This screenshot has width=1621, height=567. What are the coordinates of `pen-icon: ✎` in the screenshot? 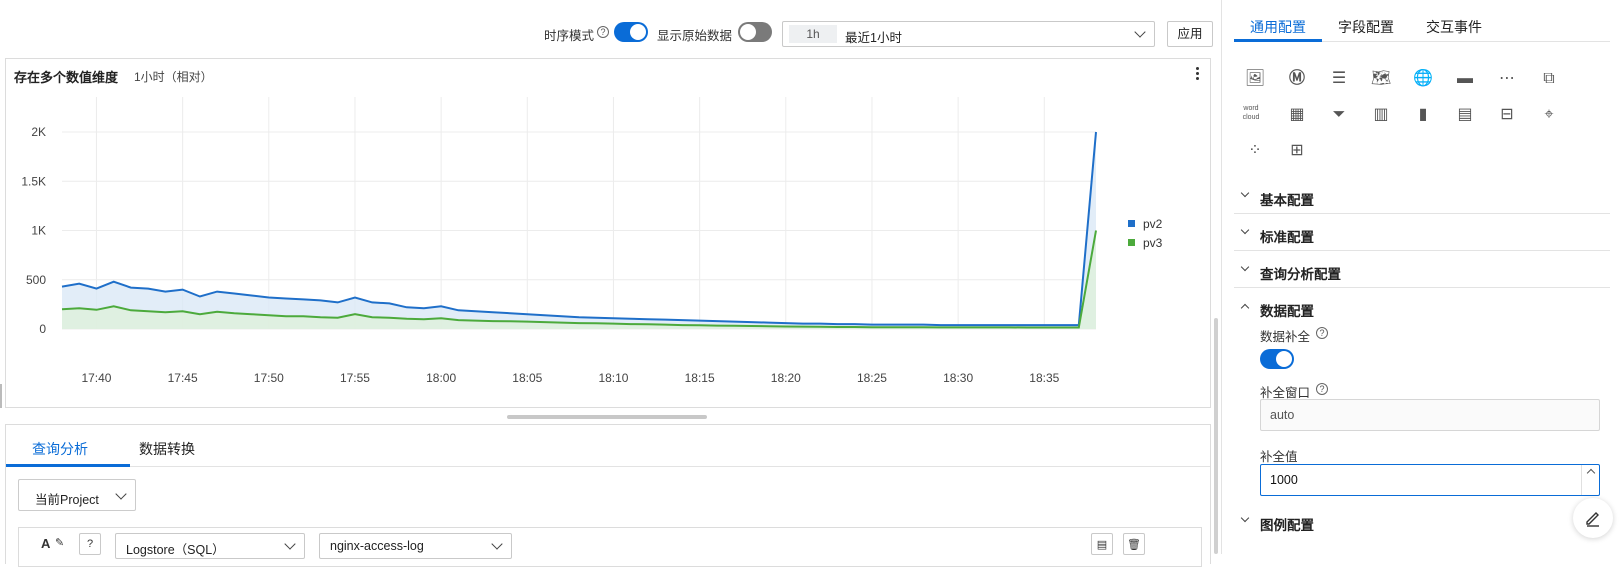 It's located at (59, 542).